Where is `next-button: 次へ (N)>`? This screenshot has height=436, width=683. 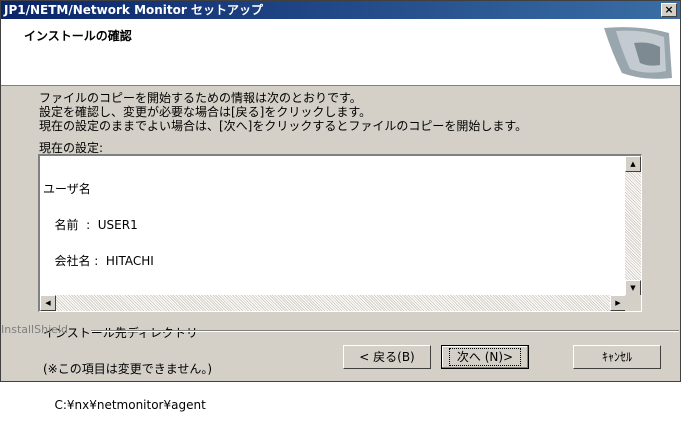
next-button: 次へ (N)> is located at coordinates (485, 357).